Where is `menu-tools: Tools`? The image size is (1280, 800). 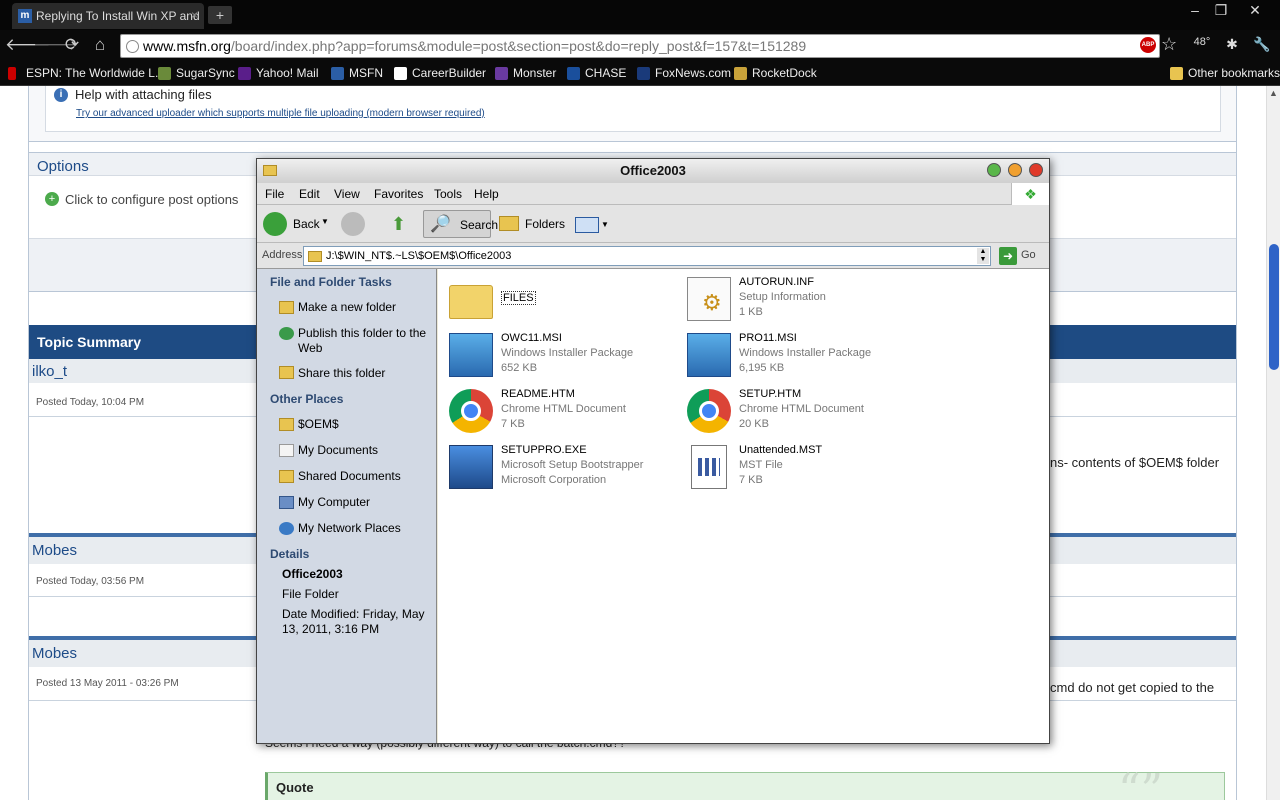 menu-tools: Tools is located at coordinates (448, 194).